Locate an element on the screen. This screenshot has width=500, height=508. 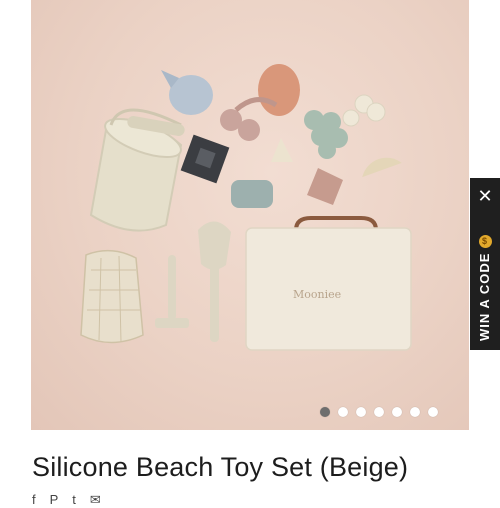
turtle-mold is located at coordinates (252, 194).